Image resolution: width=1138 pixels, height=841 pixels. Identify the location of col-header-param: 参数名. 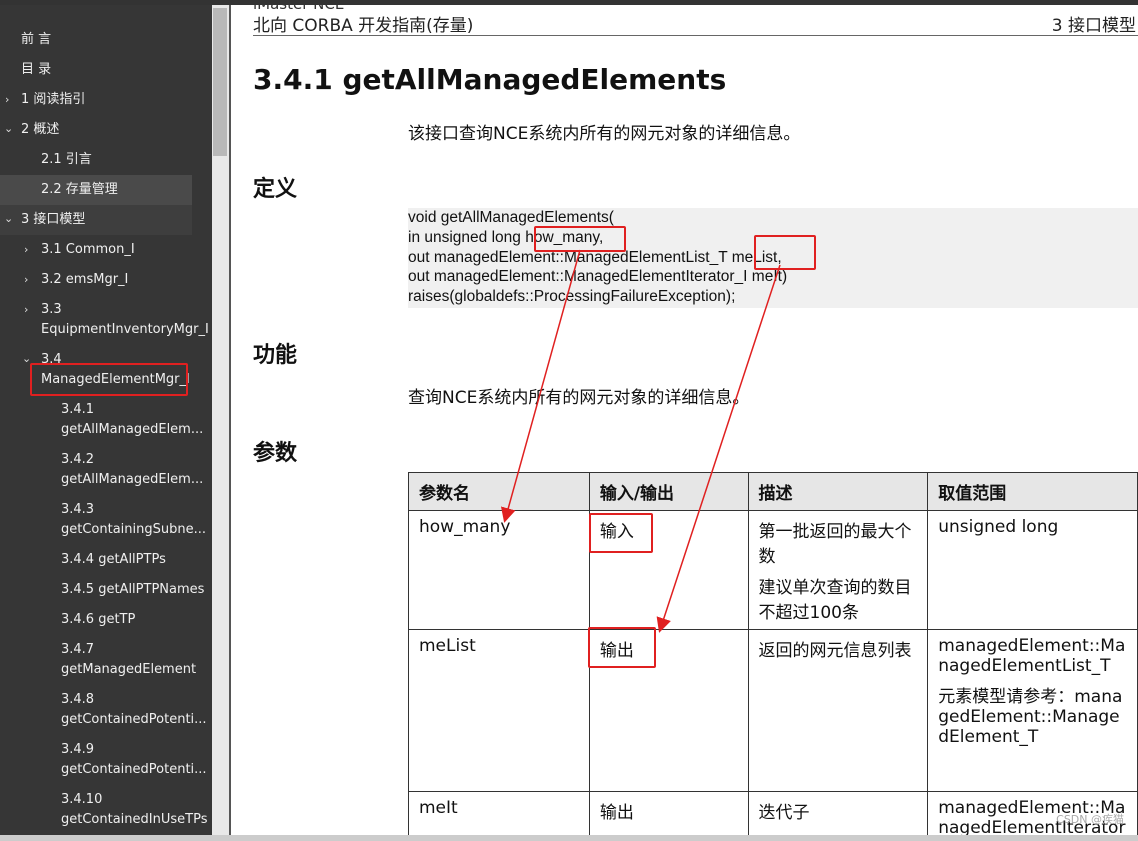
(499, 491).